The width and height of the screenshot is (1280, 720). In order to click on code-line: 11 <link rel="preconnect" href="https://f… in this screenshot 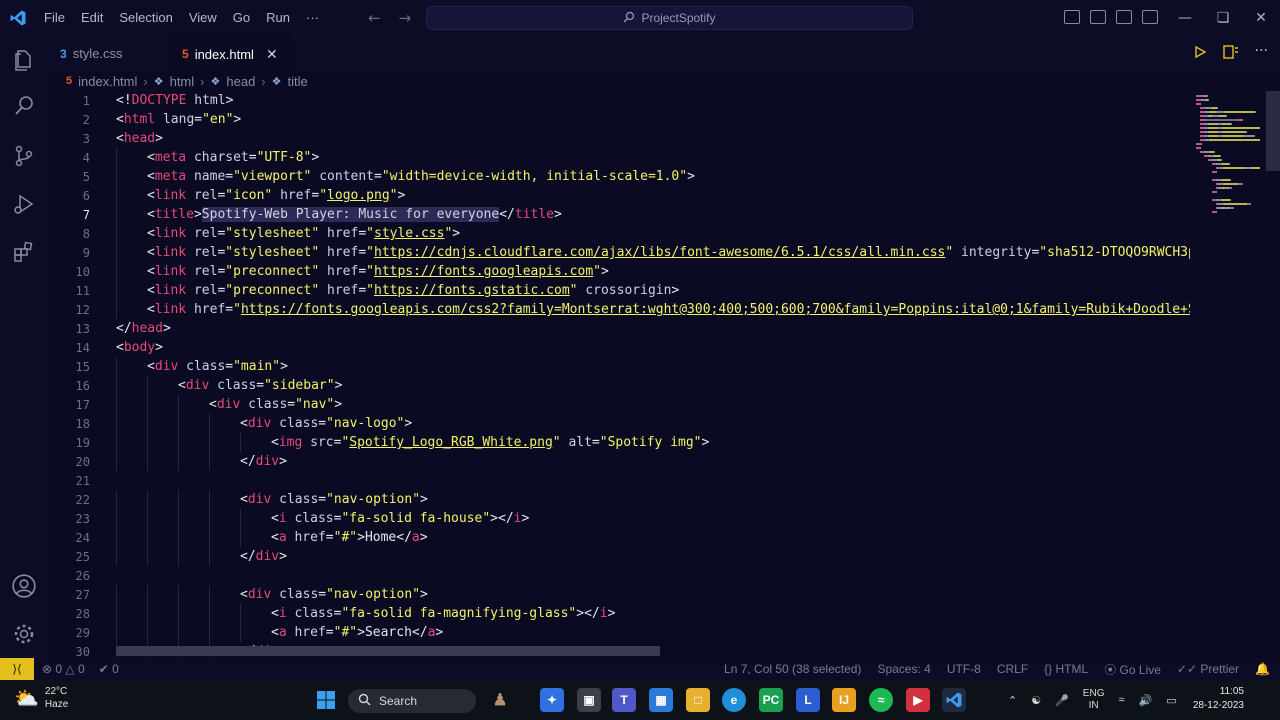, I will do `click(619, 290)`.